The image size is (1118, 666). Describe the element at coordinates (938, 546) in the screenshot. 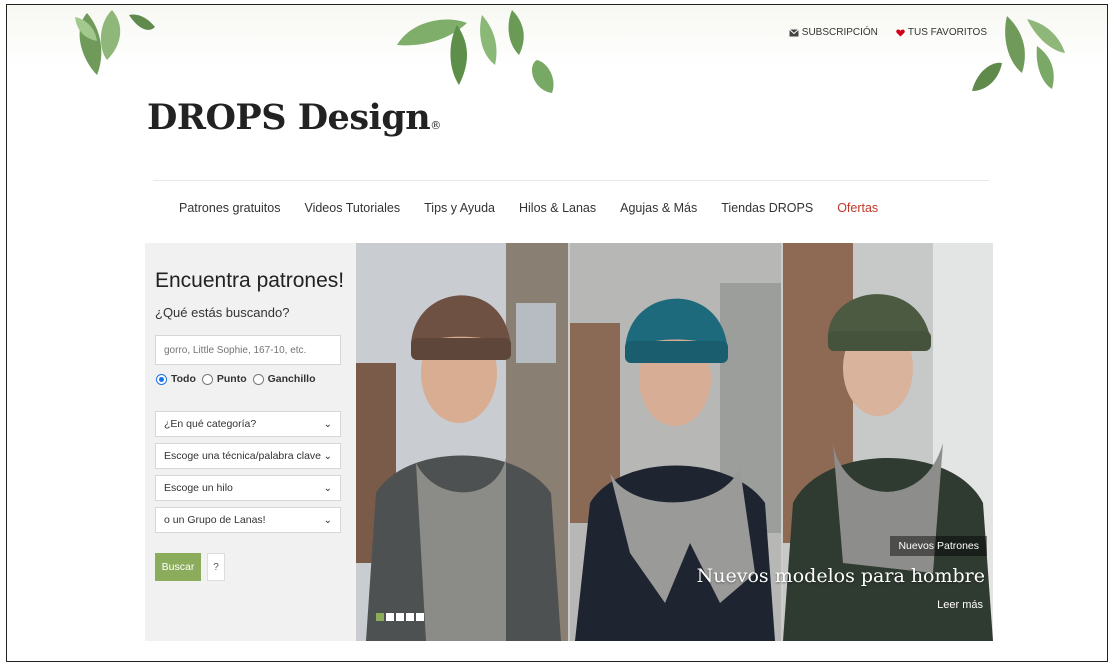

I see `hero-tag: Nuevos Patrones` at that location.